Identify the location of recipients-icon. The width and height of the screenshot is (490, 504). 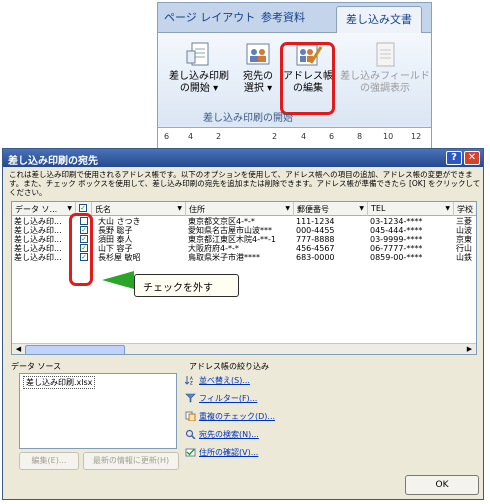
(258, 54).